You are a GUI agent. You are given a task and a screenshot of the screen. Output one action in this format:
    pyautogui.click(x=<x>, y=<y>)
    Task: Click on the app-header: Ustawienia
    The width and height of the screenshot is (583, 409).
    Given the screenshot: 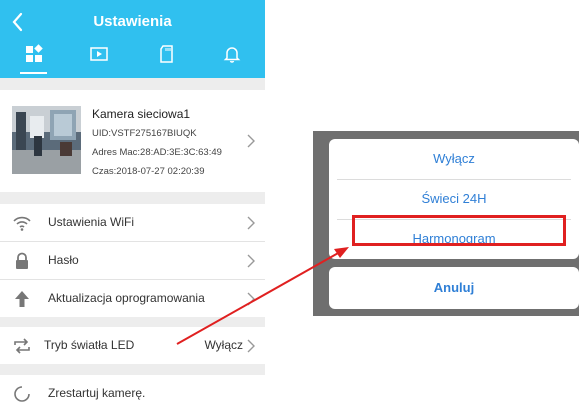 What is the action you would take?
    pyautogui.click(x=132, y=39)
    